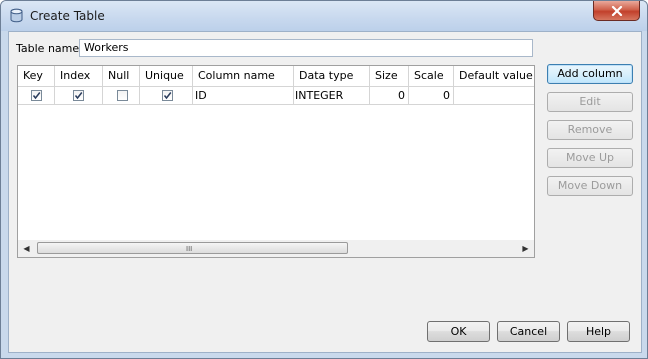 Image resolution: width=648 pixels, height=359 pixels. I want to click on cell-column-name: ID, so click(243, 96).